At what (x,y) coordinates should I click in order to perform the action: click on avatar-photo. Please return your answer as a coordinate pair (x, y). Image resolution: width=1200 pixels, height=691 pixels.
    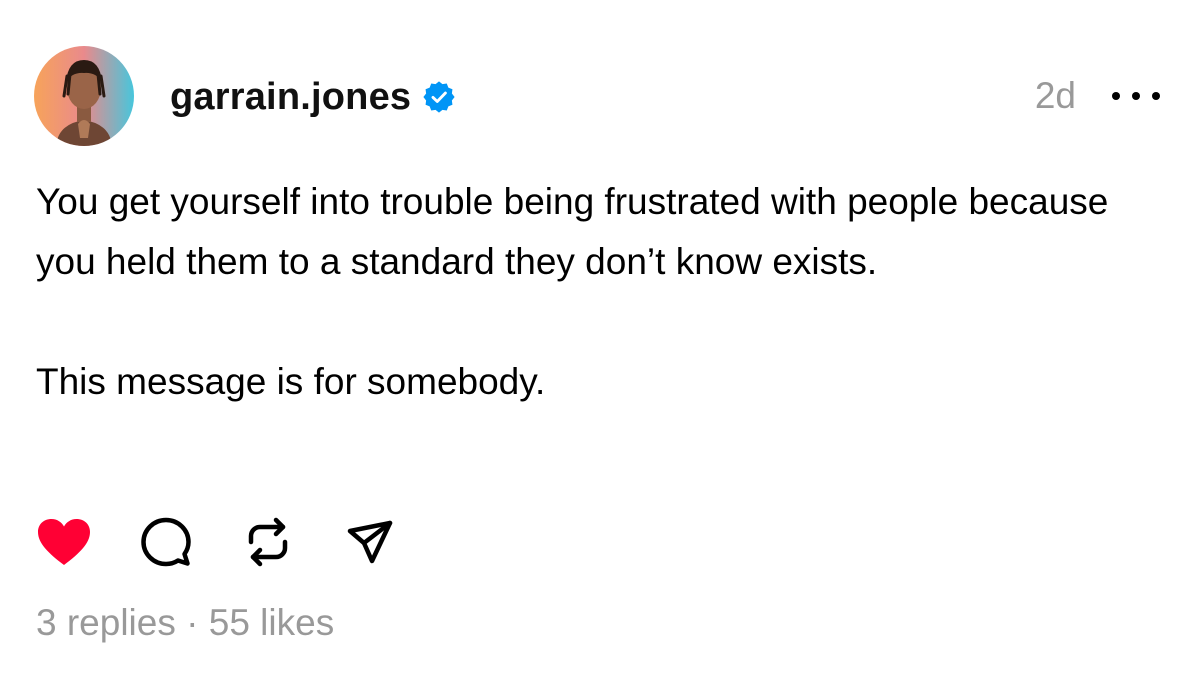
    Looking at the image, I should click on (84, 96).